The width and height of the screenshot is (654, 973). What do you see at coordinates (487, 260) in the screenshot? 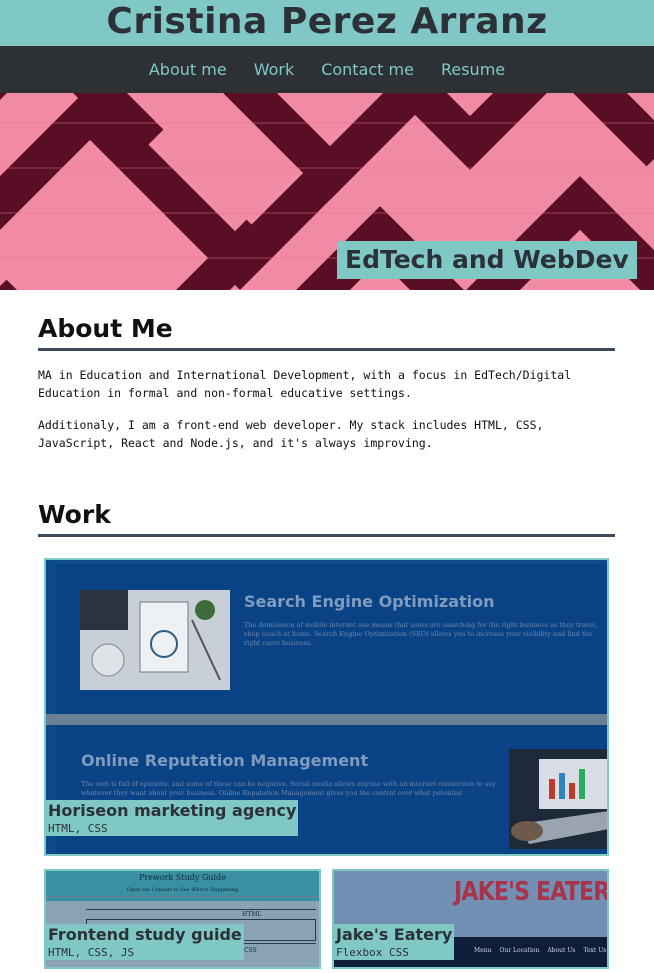
I see `hero-tagline: EdTech and WebDev` at bounding box center [487, 260].